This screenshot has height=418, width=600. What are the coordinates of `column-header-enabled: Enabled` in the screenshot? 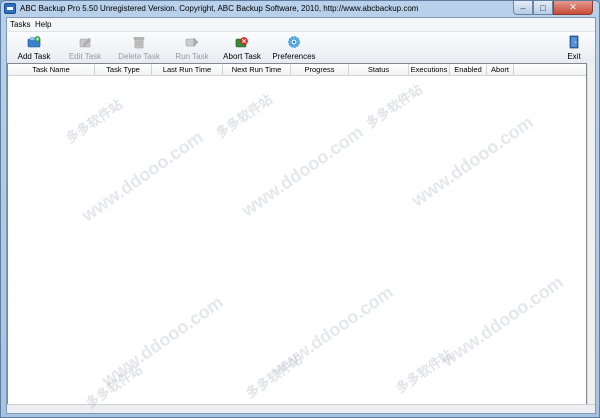 It's located at (468, 69).